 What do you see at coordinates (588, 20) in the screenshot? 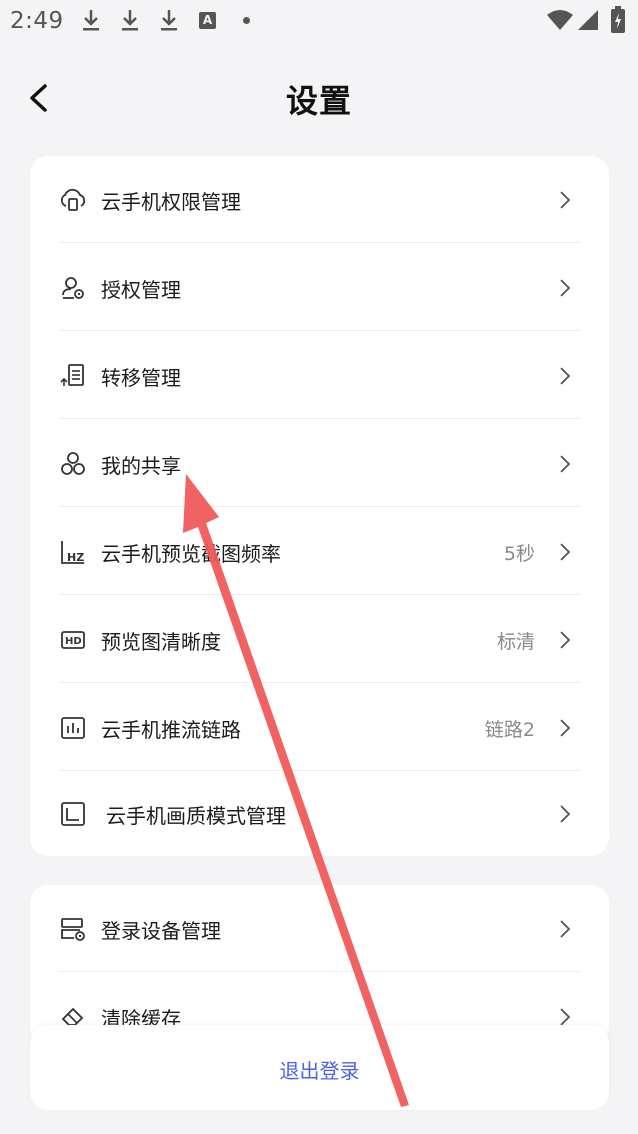
I see `signal-icon` at bounding box center [588, 20].